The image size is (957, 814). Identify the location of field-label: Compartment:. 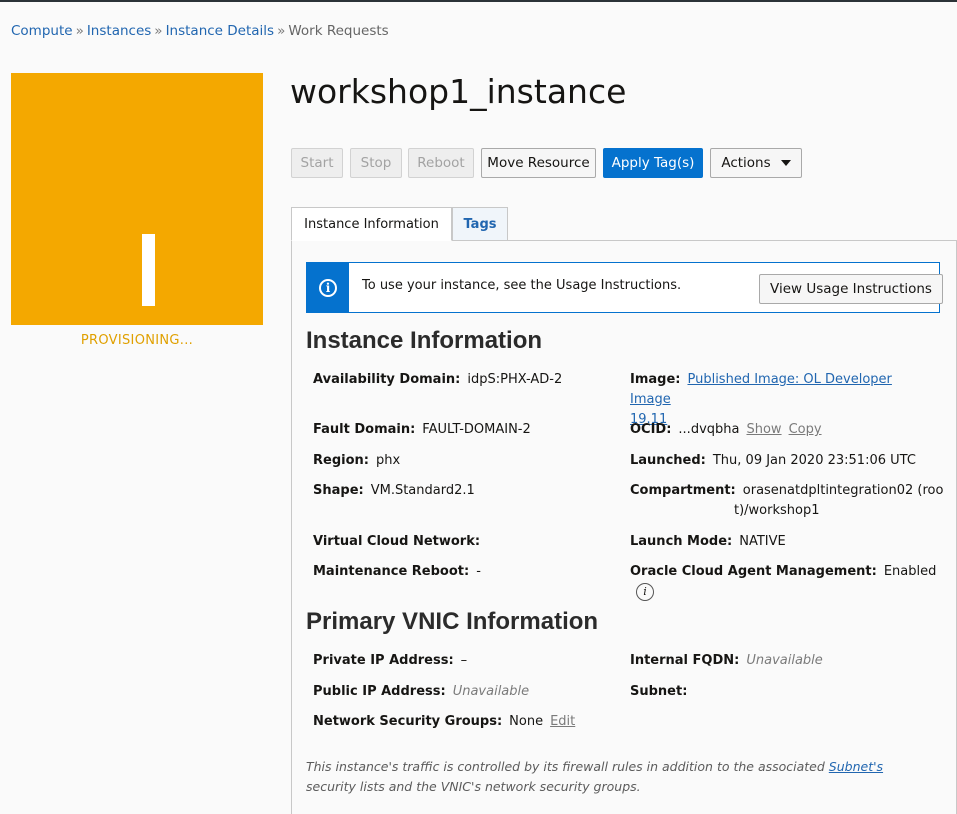
(683, 490).